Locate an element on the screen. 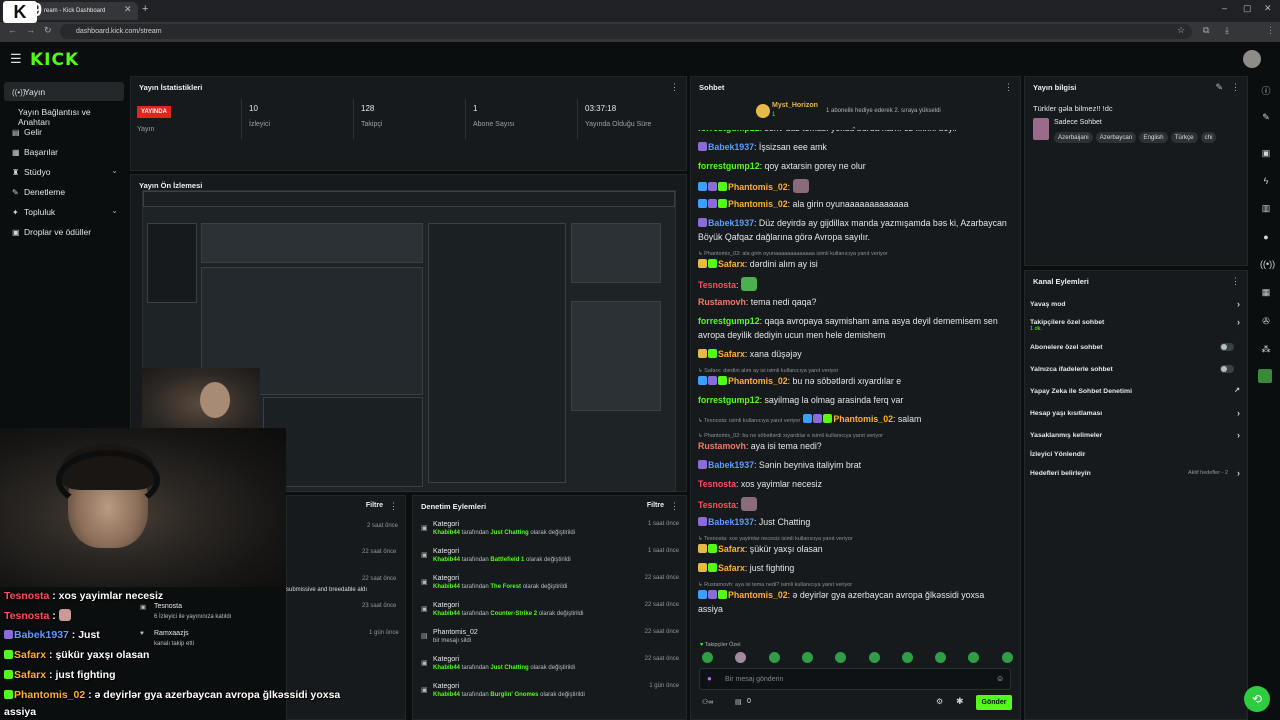 This screenshot has width=1280, height=720. info-icon: ⓘ is located at coordinates (1266, 90).